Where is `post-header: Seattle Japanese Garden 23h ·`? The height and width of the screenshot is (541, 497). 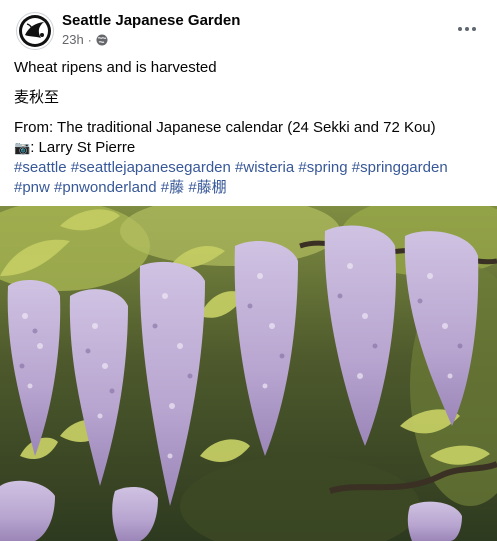 post-header: Seattle Japanese Garden 23h · is located at coordinates (250, 32).